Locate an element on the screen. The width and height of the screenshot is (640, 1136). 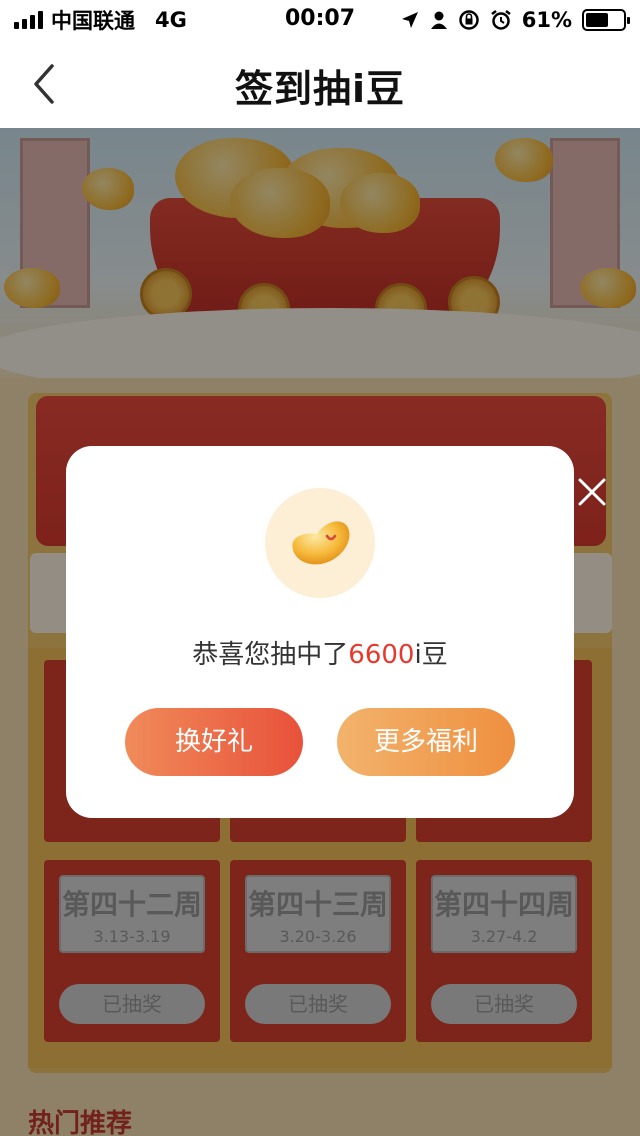
redeem-gift-button: 换好礼 is located at coordinates (214, 742).